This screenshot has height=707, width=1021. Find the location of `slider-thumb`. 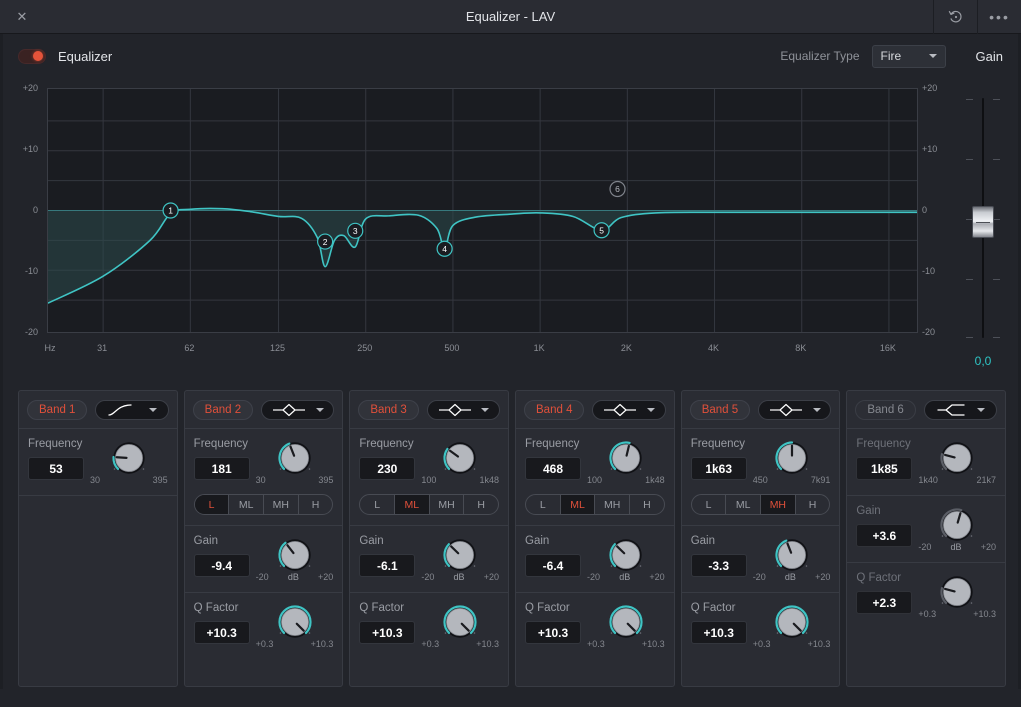

slider-thumb is located at coordinates (983, 222).